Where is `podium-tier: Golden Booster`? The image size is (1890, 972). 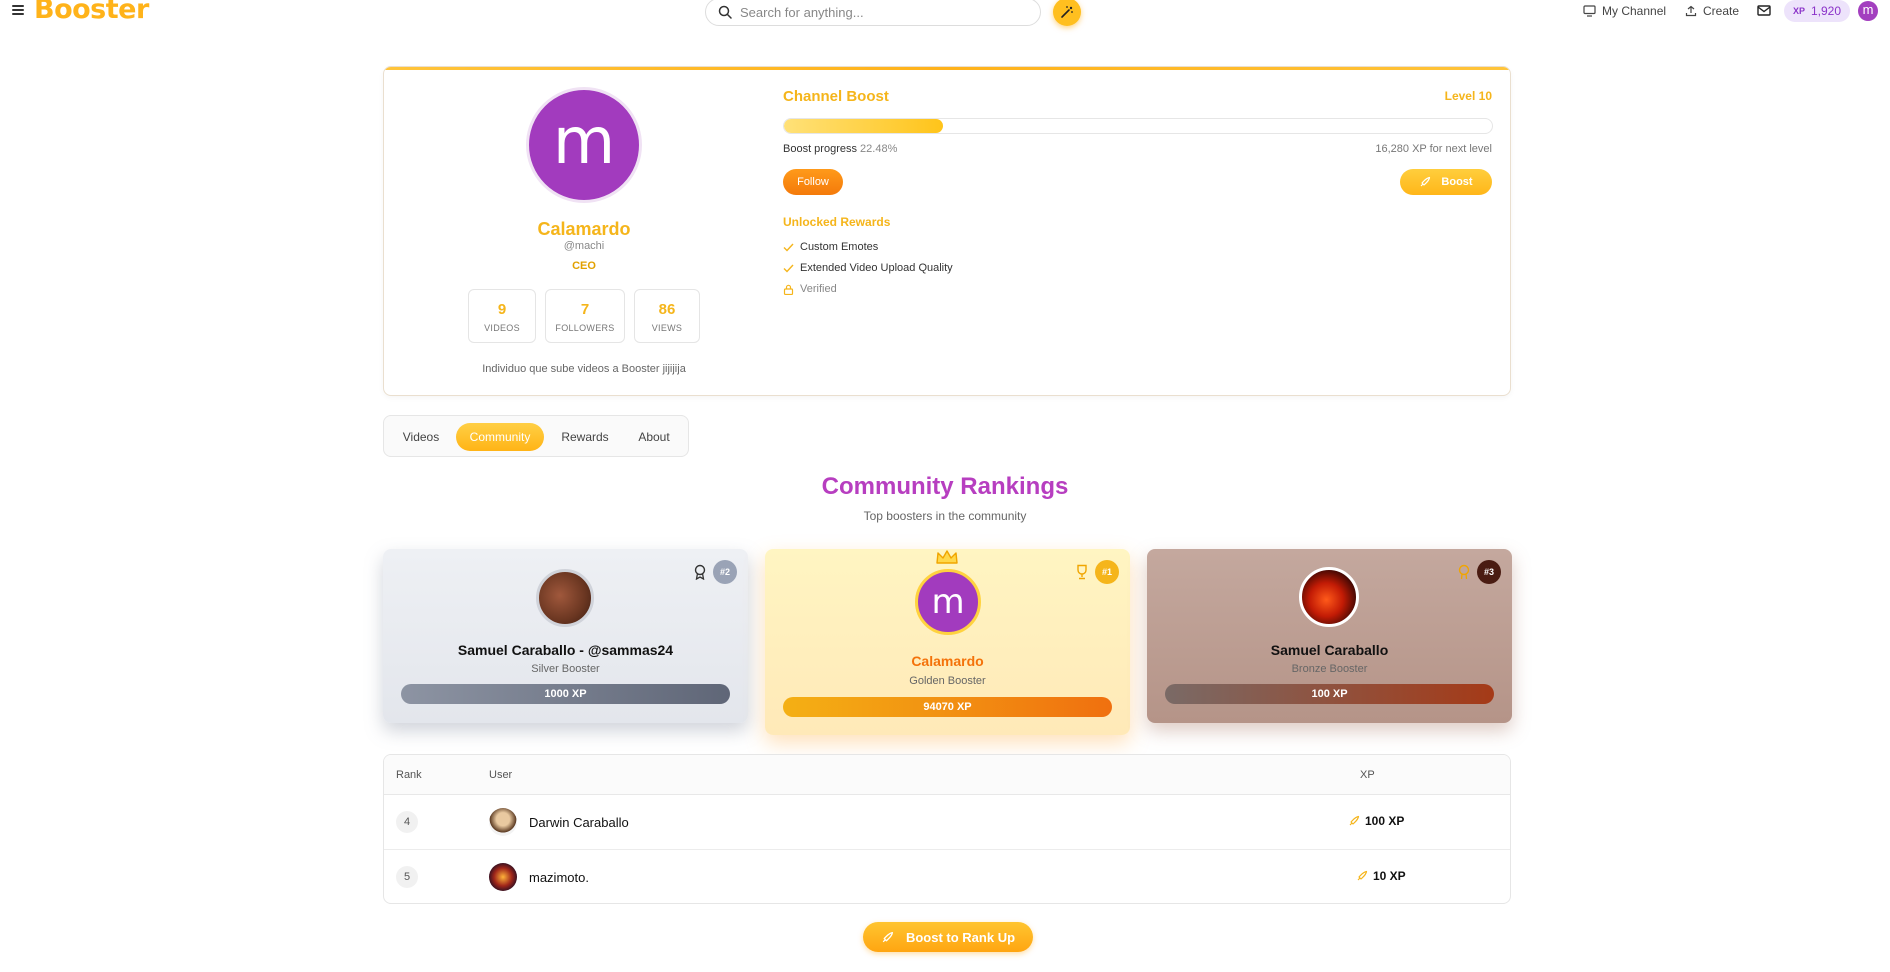 podium-tier: Golden Booster is located at coordinates (947, 681).